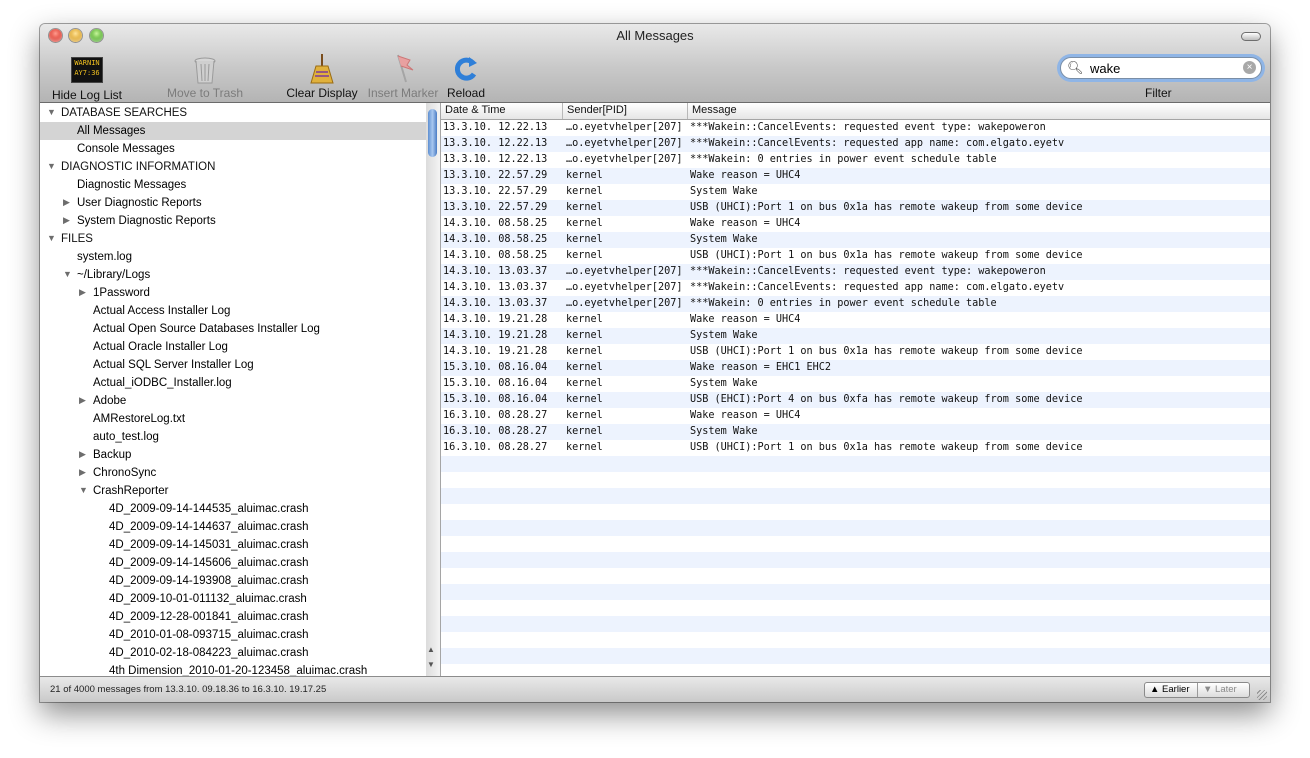 The image size is (1310, 758). I want to click on sidebar-item: CrashReporter, so click(130, 491).